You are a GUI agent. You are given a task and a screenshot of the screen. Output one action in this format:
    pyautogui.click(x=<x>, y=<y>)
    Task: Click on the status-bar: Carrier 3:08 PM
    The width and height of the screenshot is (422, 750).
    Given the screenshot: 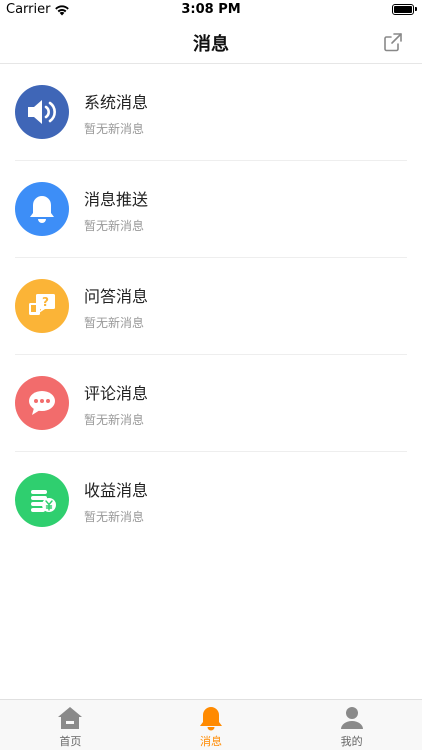 What is the action you would take?
    pyautogui.click(x=211, y=11)
    